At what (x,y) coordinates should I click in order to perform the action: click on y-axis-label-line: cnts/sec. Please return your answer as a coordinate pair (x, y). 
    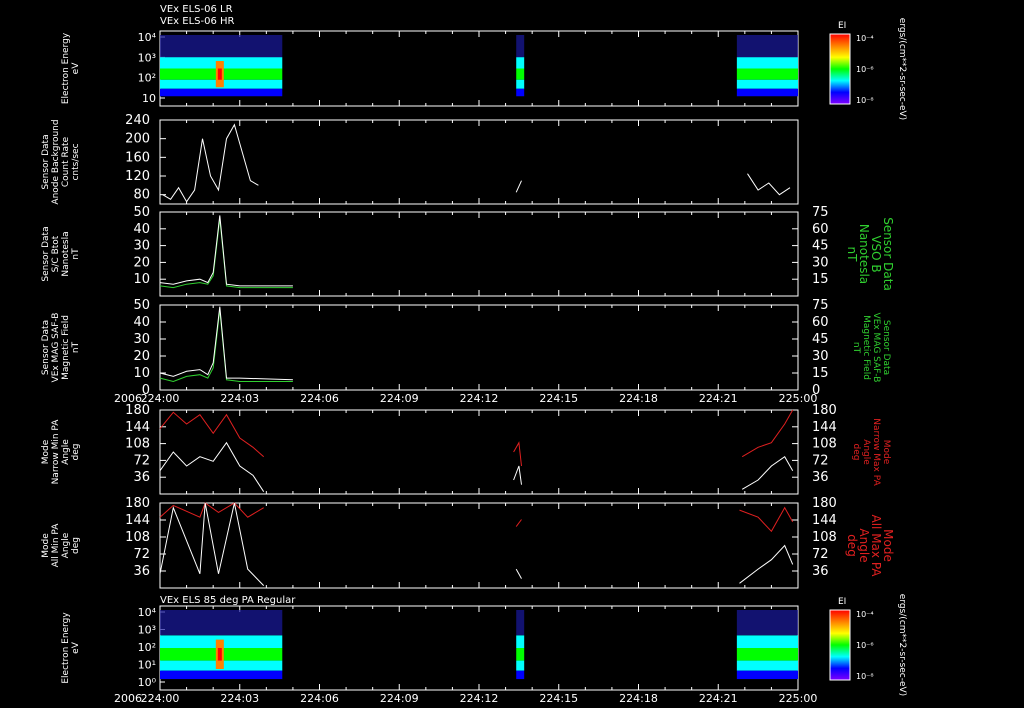
    Looking at the image, I should click on (76, 161).